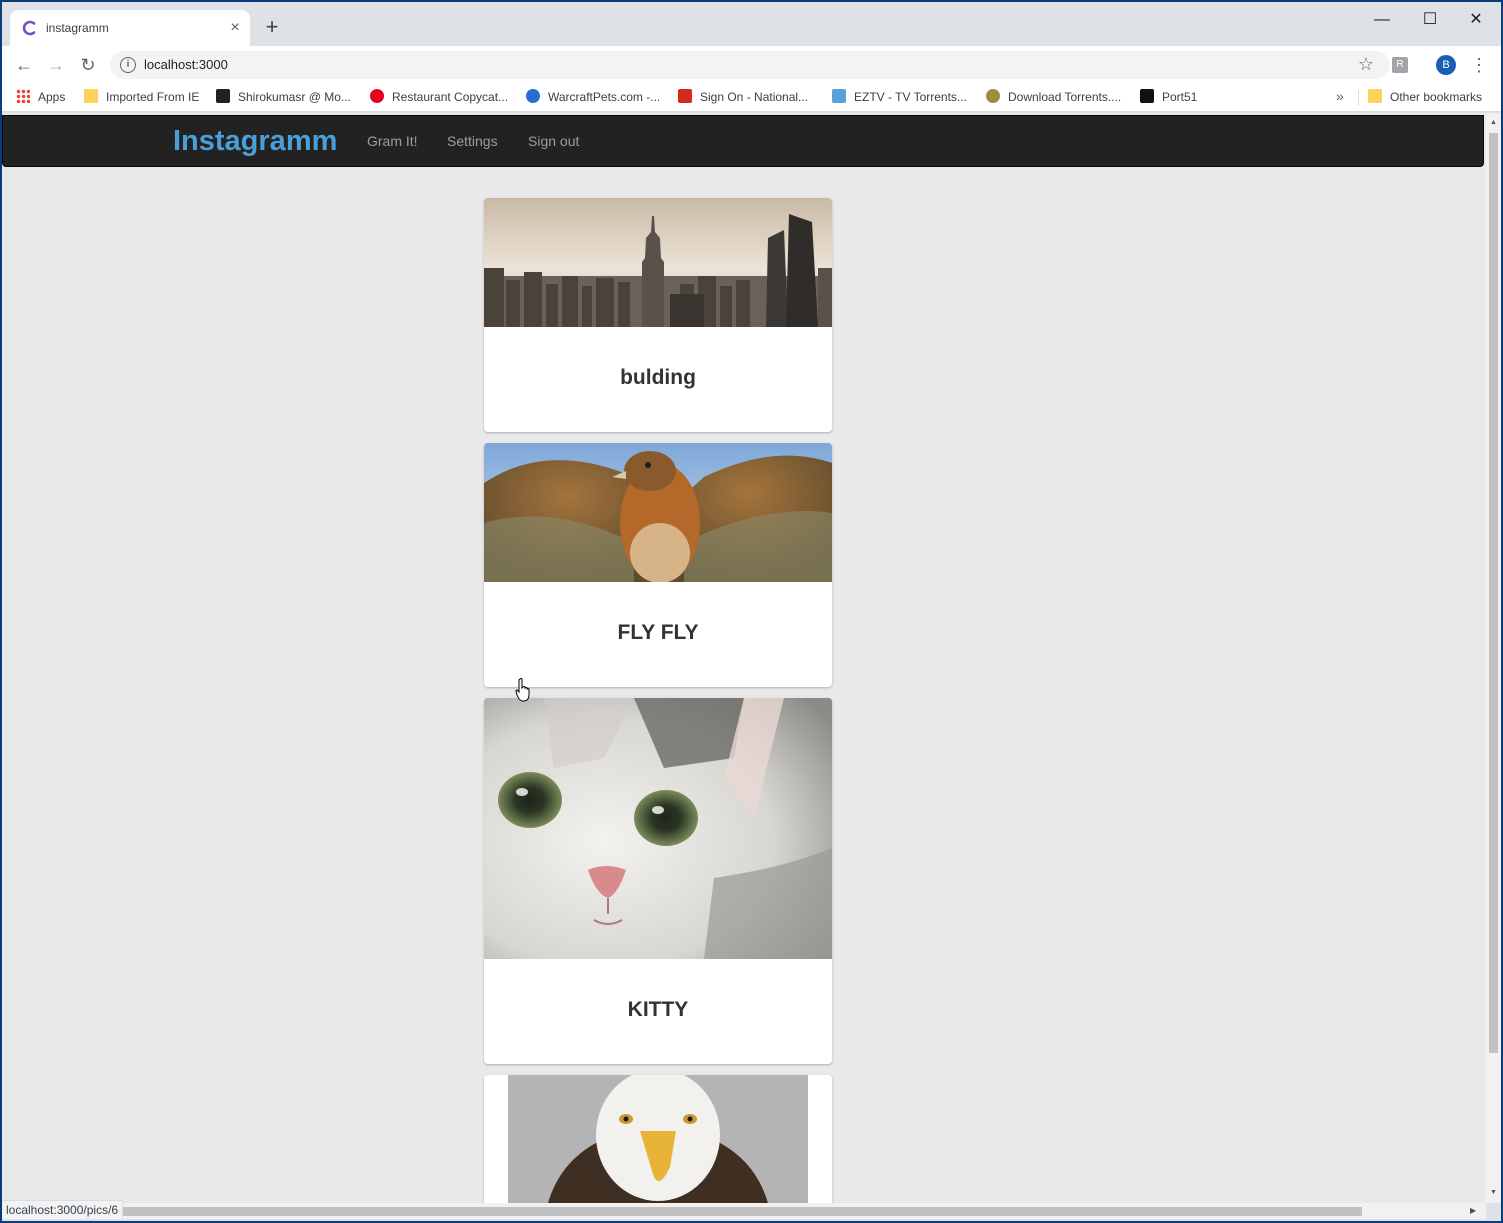 The height and width of the screenshot is (1223, 1503). I want to click on bookmarks-separator, so click(1358, 98).